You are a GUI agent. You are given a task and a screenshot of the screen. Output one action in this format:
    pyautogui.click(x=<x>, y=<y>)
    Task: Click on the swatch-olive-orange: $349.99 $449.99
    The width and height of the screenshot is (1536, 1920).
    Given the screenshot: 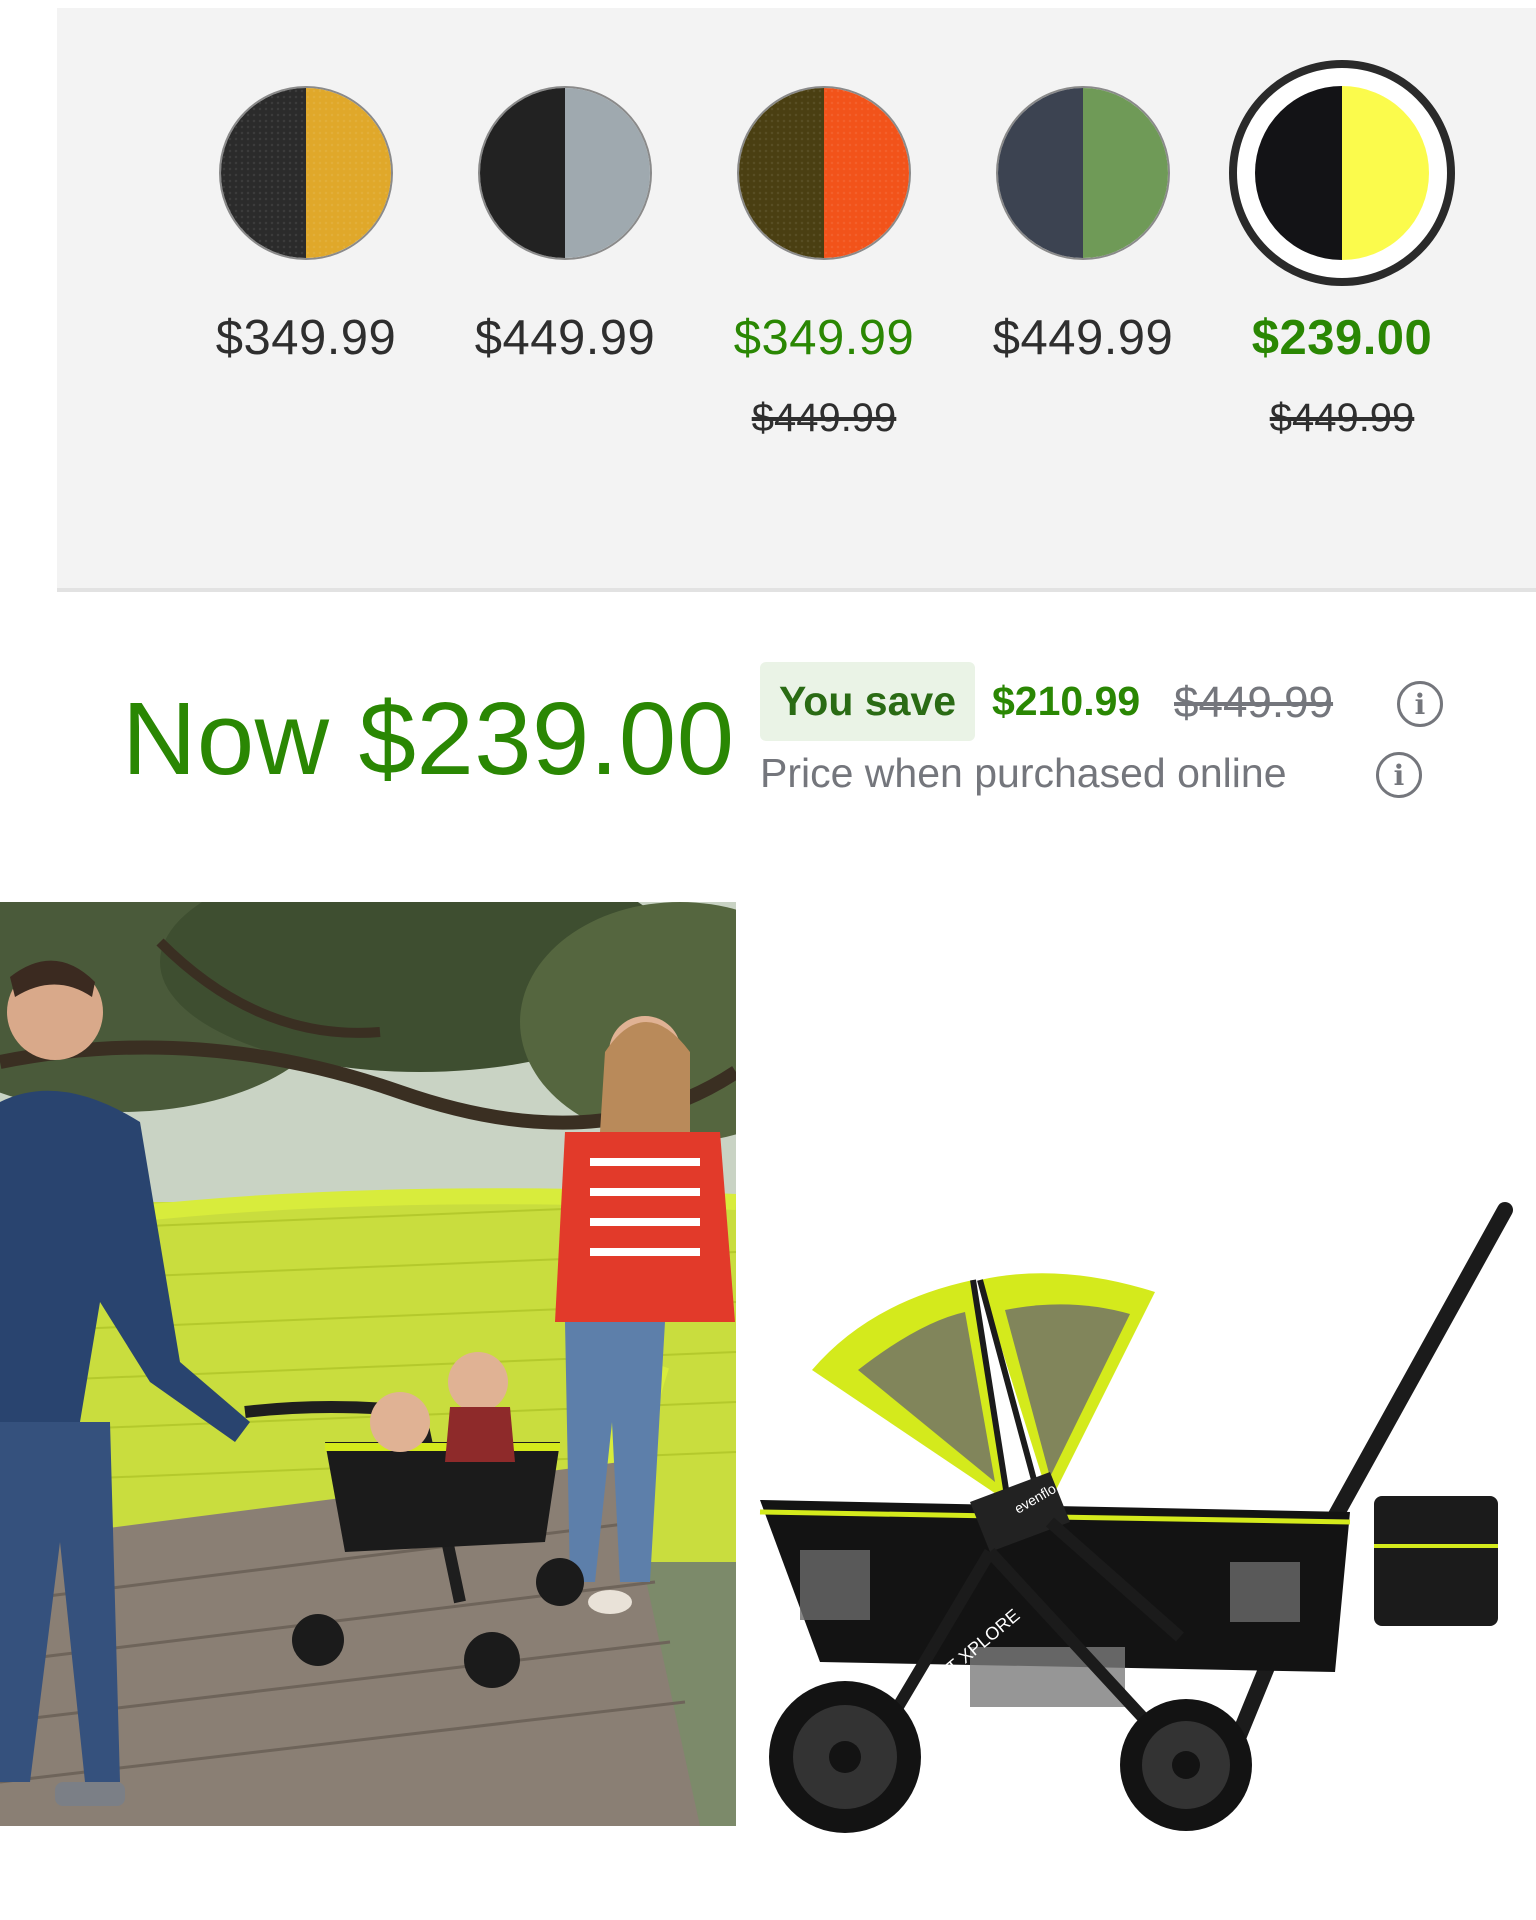 What is the action you would take?
    pyautogui.click(x=824, y=248)
    